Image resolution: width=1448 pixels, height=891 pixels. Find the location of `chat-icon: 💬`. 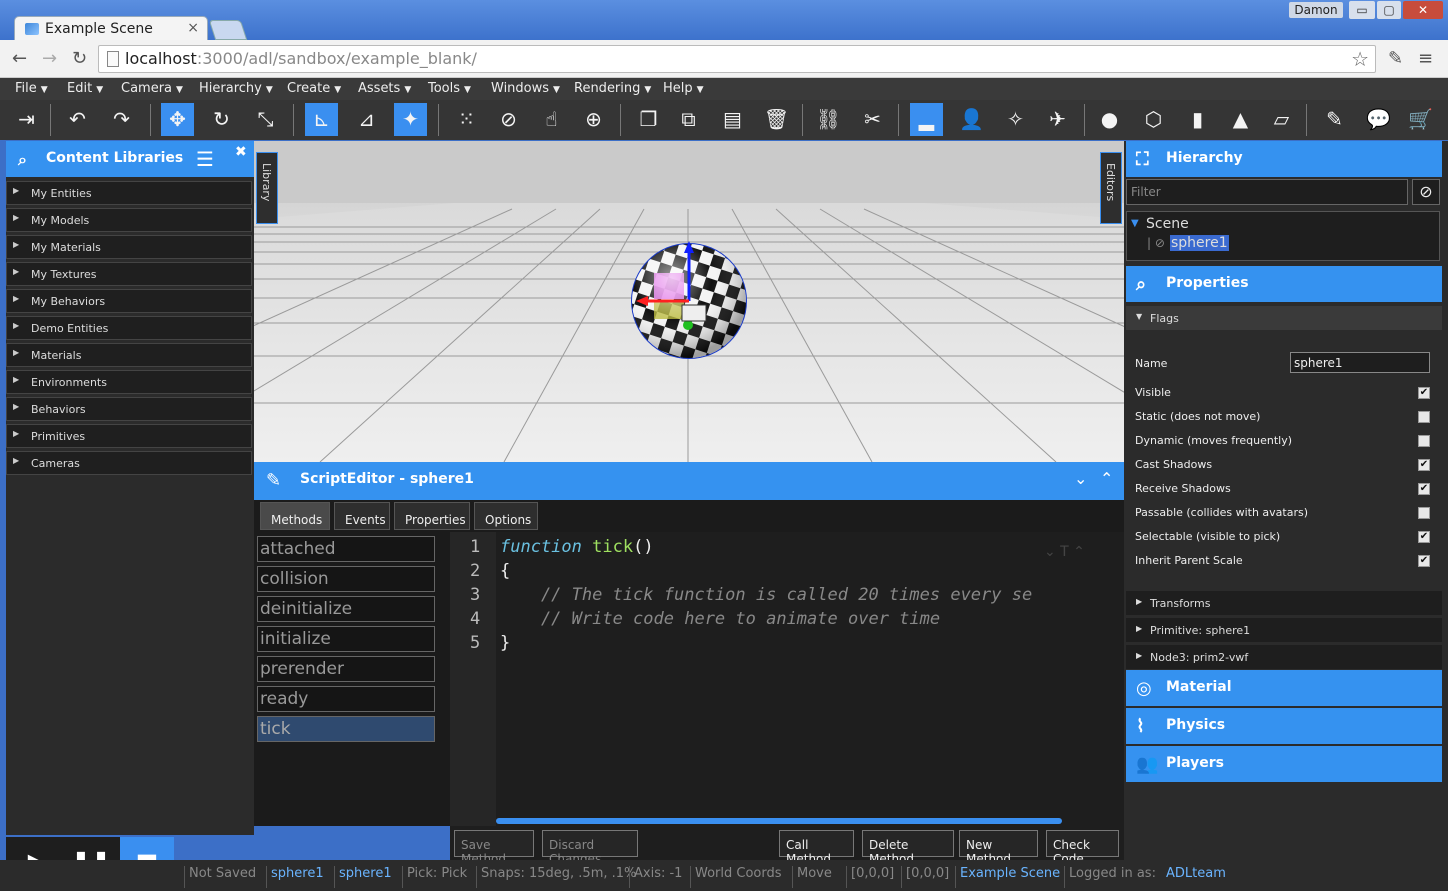

chat-icon: 💬 is located at coordinates (1378, 119).